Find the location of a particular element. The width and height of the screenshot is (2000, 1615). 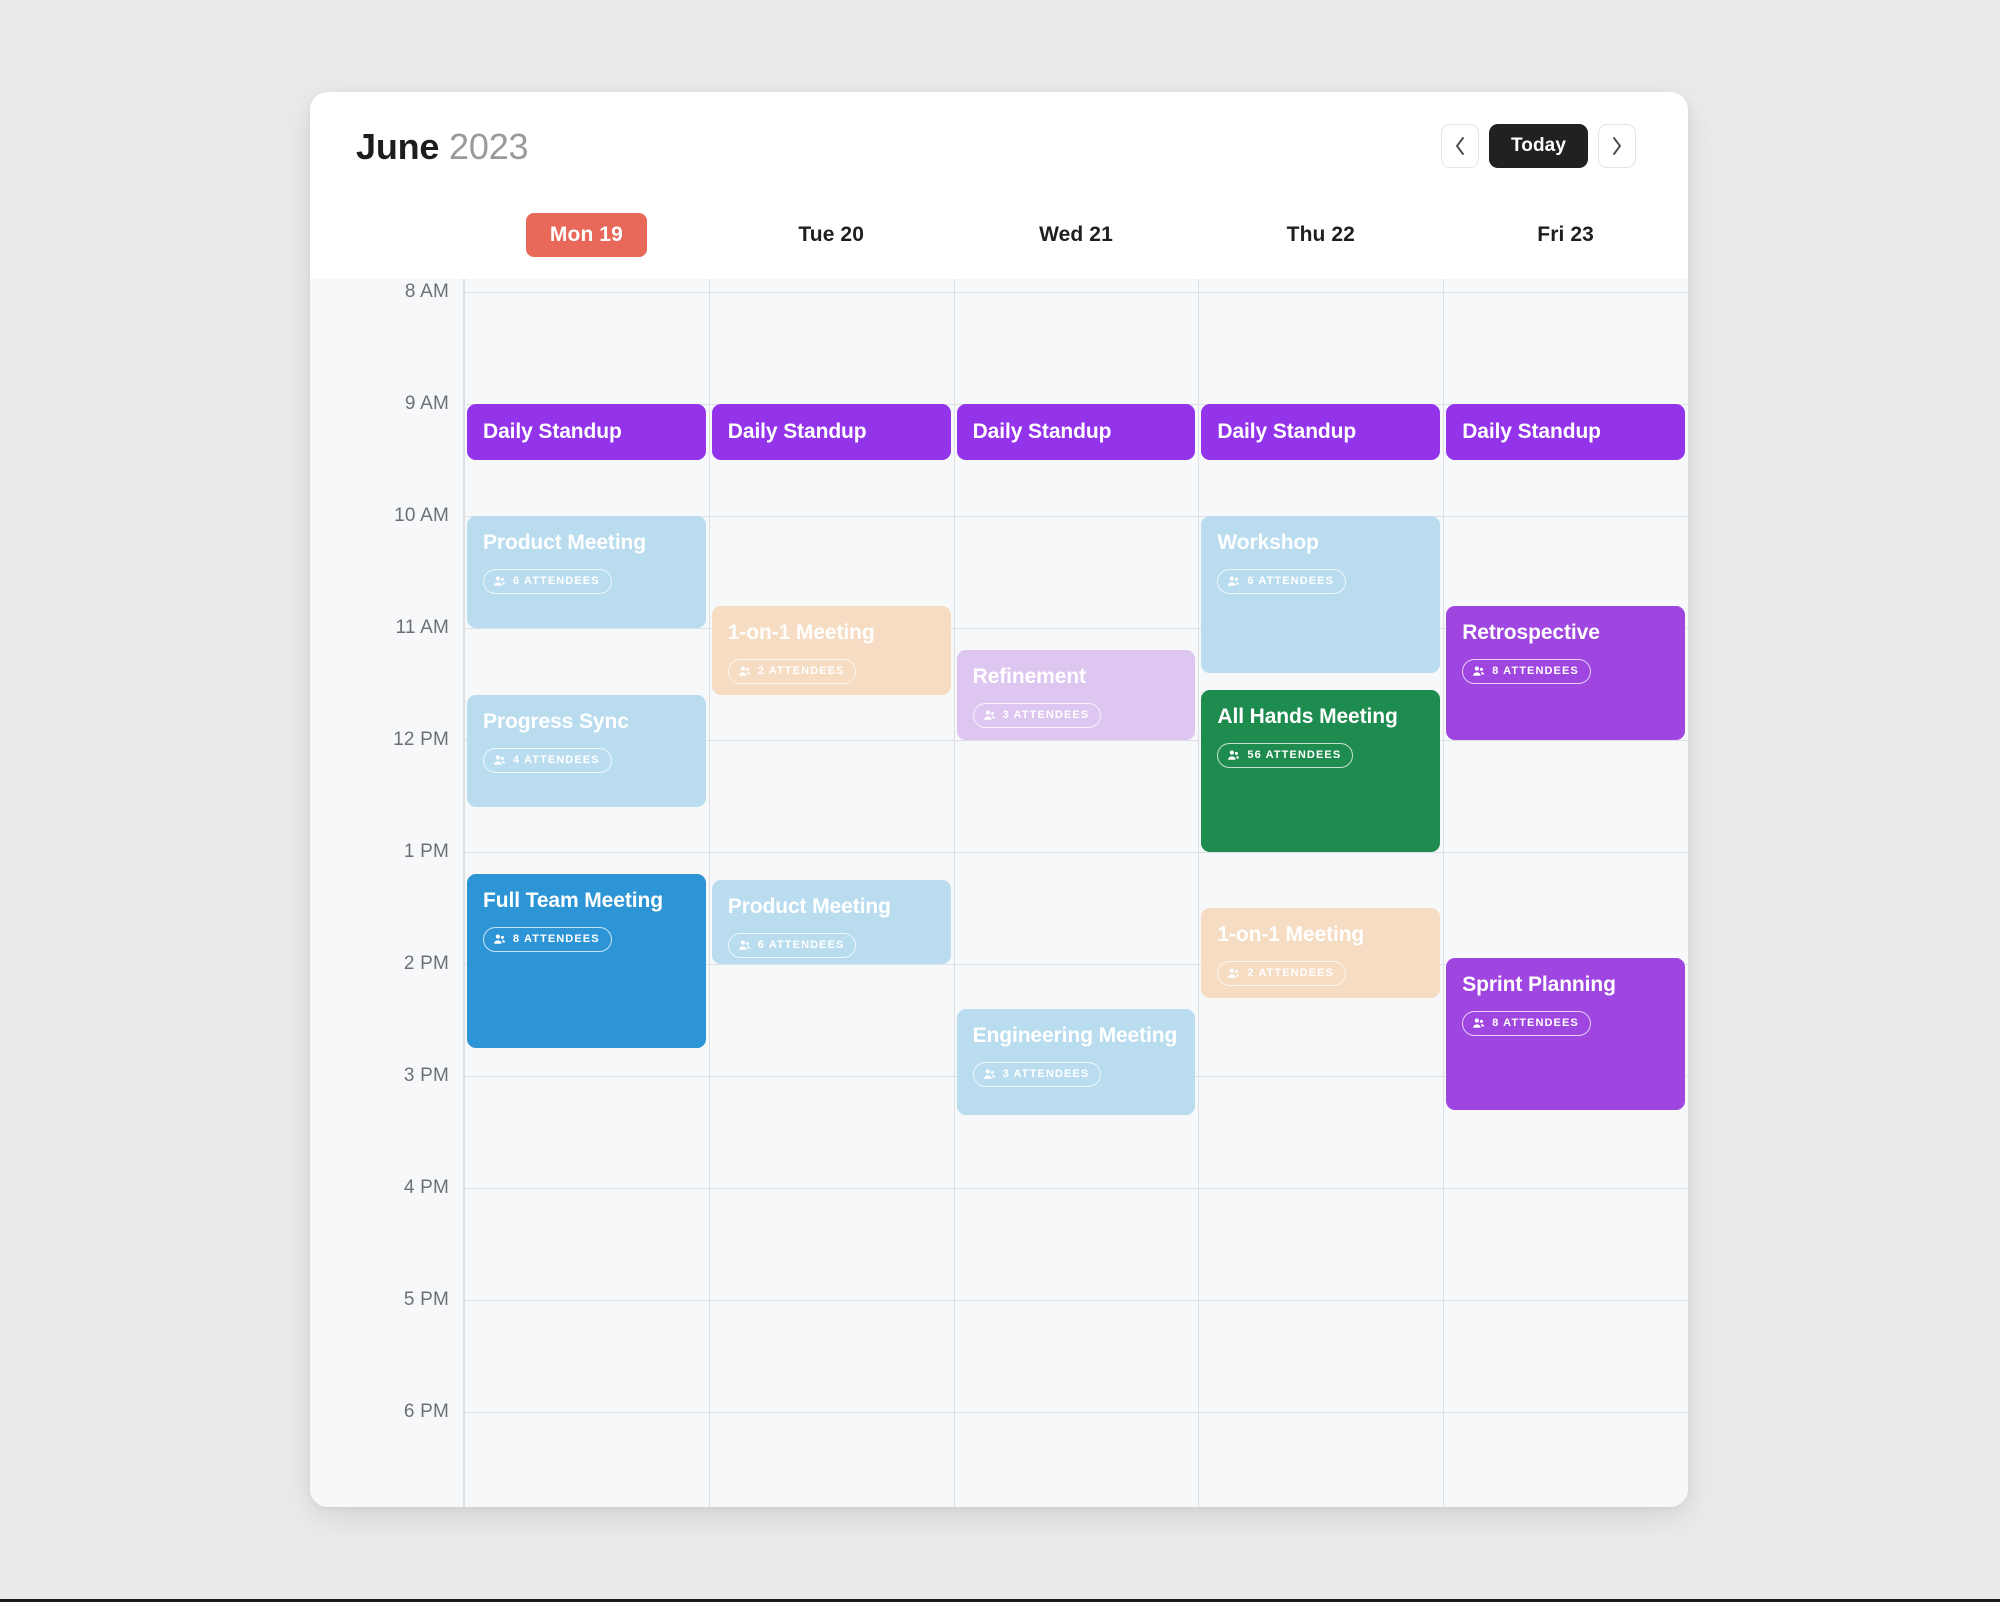

today-button: Today is located at coordinates (1538, 146).